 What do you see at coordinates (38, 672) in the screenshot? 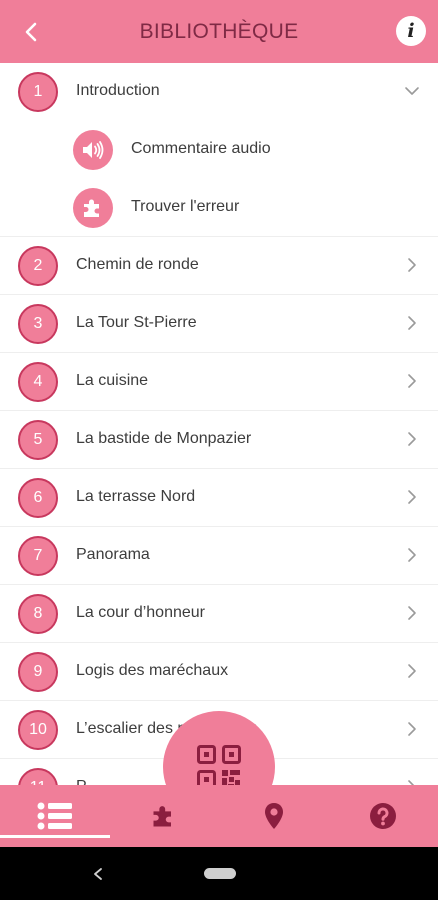
I see `item-number-badge: 9` at bounding box center [38, 672].